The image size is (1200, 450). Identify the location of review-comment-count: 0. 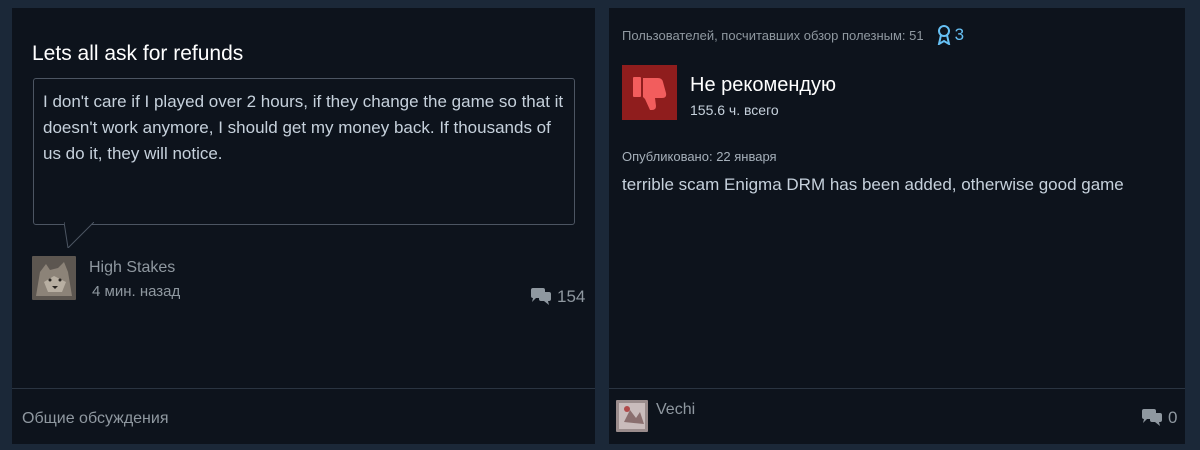
(1159, 418).